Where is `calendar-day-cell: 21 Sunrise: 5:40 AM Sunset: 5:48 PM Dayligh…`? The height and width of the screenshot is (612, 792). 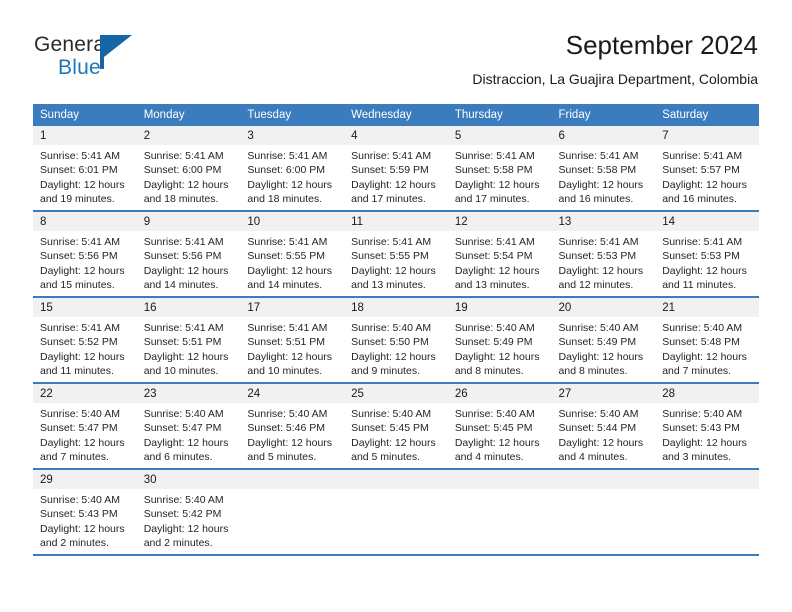 calendar-day-cell: 21 Sunrise: 5:40 AM Sunset: 5:48 PM Dayligh… is located at coordinates (707, 341).